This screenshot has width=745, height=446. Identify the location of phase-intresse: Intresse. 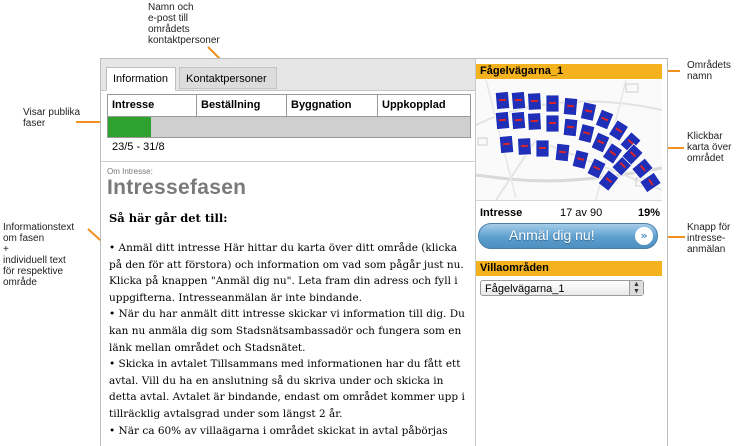
(152, 105).